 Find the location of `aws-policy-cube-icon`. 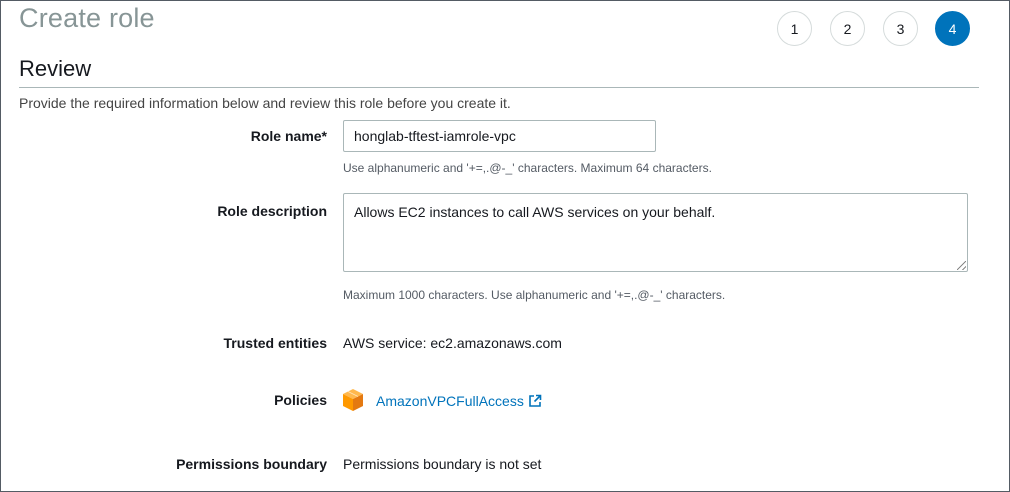

aws-policy-cube-icon is located at coordinates (353, 400).